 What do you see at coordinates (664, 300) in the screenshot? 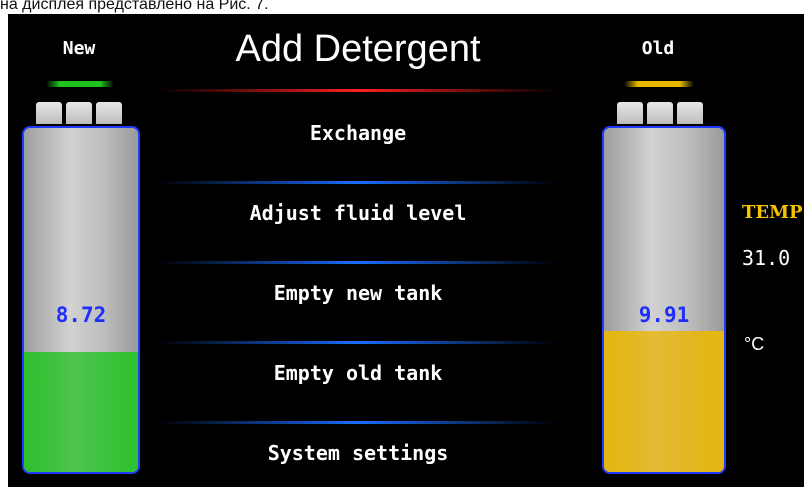
I see `old-tank: 9.91` at bounding box center [664, 300].